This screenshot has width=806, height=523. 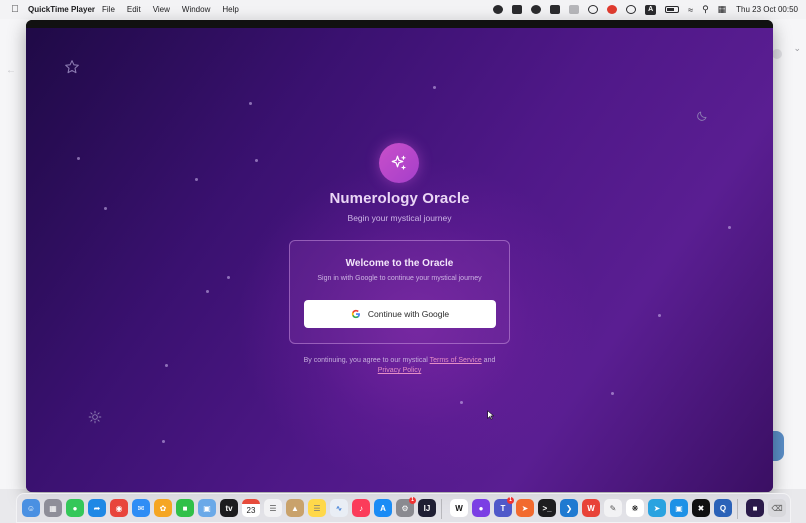 What do you see at coordinates (510, 500) in the screenshot?
I see `teams-badge: 1` at bounding box center [510, 500].